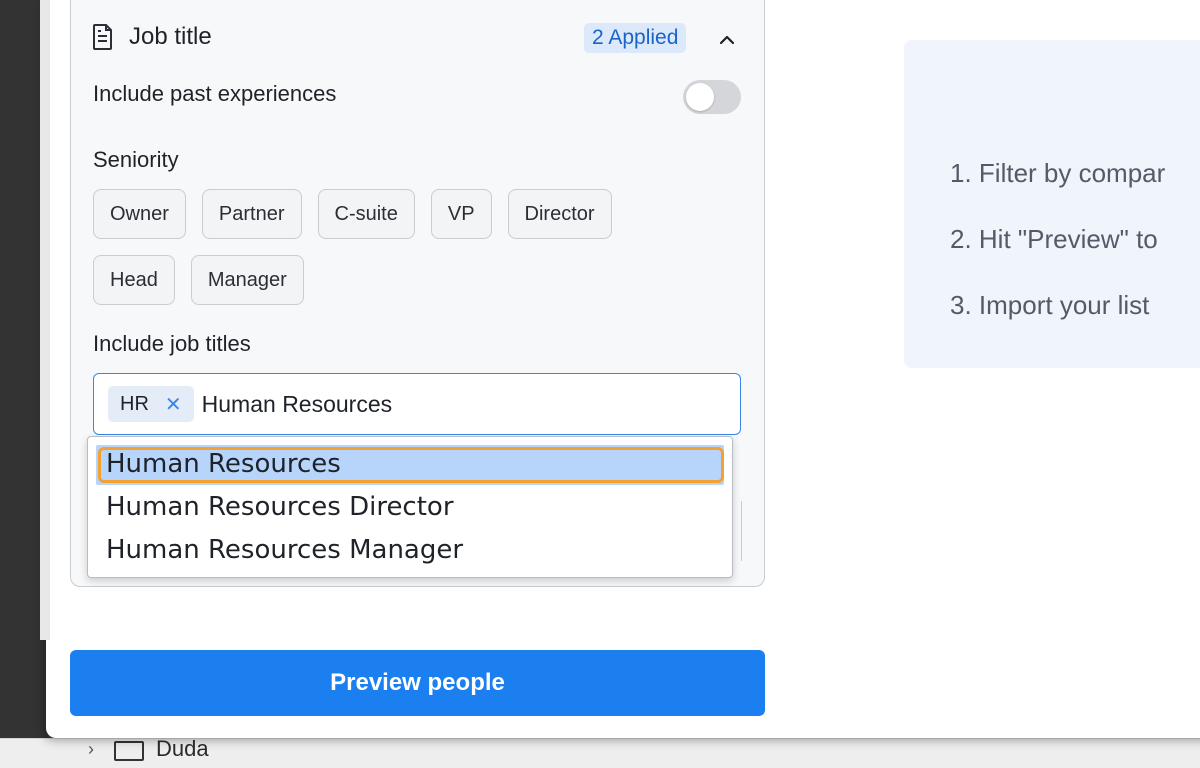 This screenshot has height=768, width=1200. What do you see at coordinates (91, 748) in the screenshot?
I see `chevron-right-icon: ›` at bounding box center [91, 748].